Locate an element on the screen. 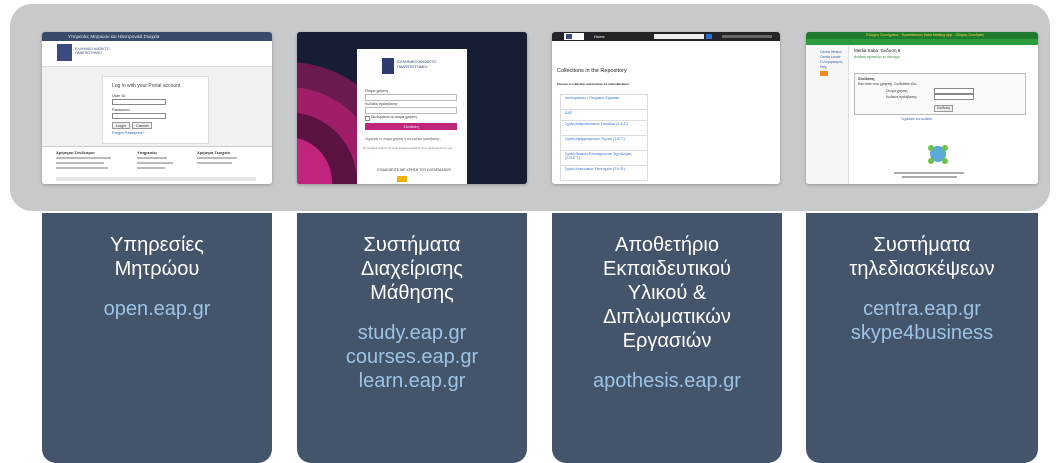  lms-logo-icon is located at coordinates (388, 66).